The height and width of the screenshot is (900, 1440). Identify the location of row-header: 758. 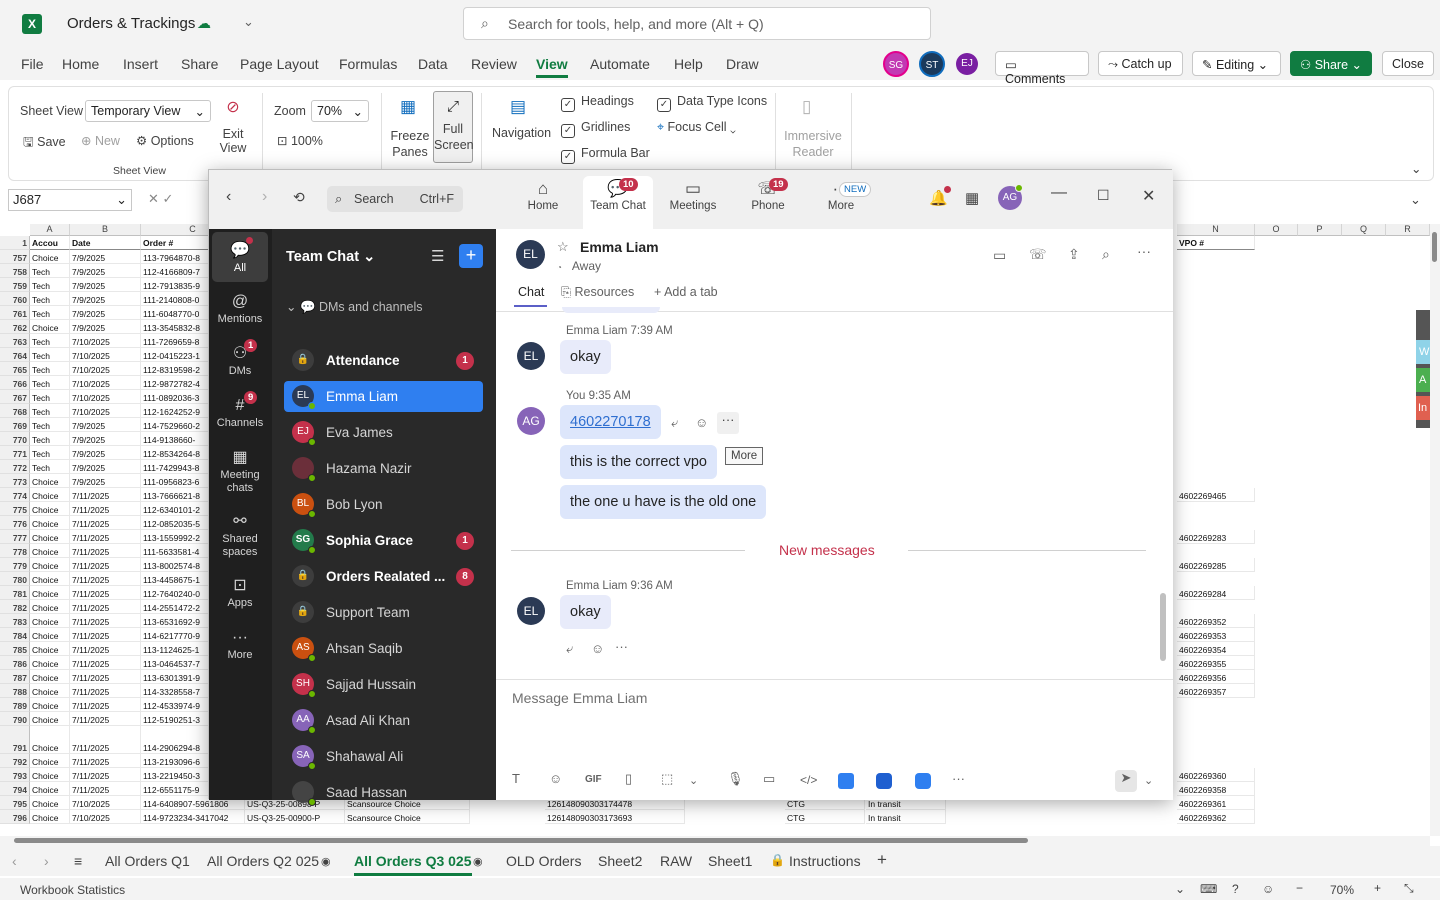
(15, 271).